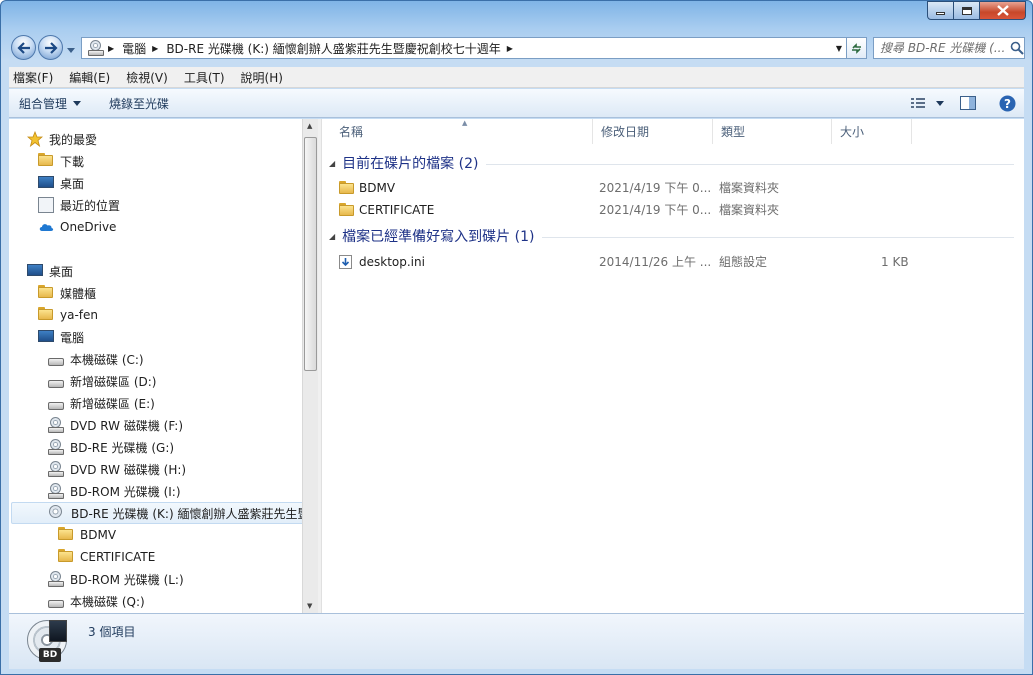 The height and width of the screenshot is (675, 1033). What do you see at coordinates (940, 10) in the screenshot?
I see `minimize-button` at bounding box center [940, 10].